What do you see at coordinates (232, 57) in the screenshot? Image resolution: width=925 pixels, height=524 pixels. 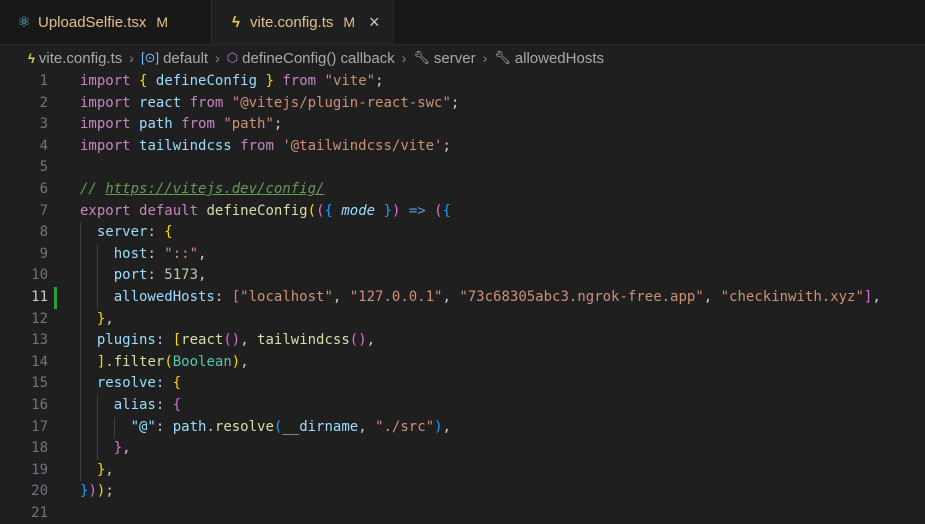 I see `method-cube-icon: ⬡` at bounding box center [232, 57].